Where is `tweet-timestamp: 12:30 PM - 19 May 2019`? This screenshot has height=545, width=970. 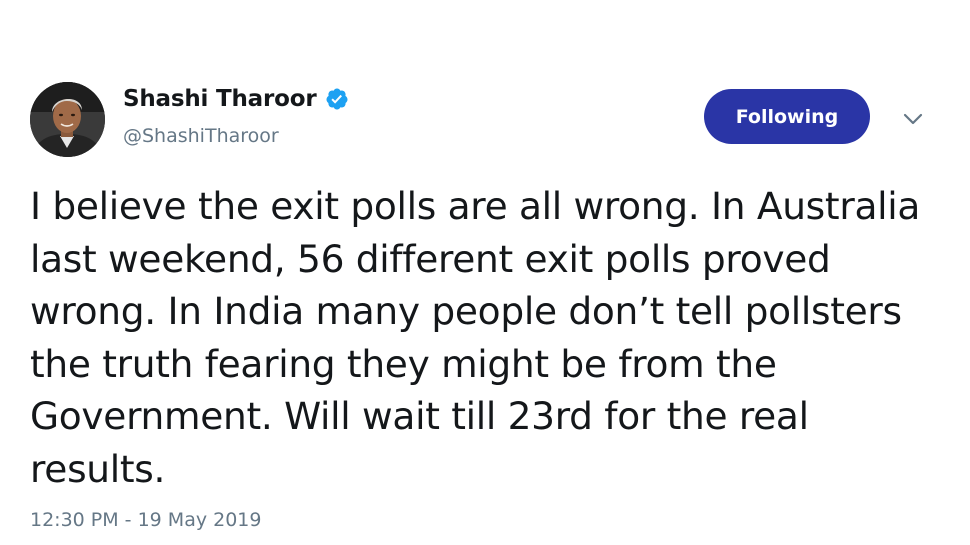
tweet-timestamp: 12:30 PM - 19 May 2019 is located at coordinates (145, 520).